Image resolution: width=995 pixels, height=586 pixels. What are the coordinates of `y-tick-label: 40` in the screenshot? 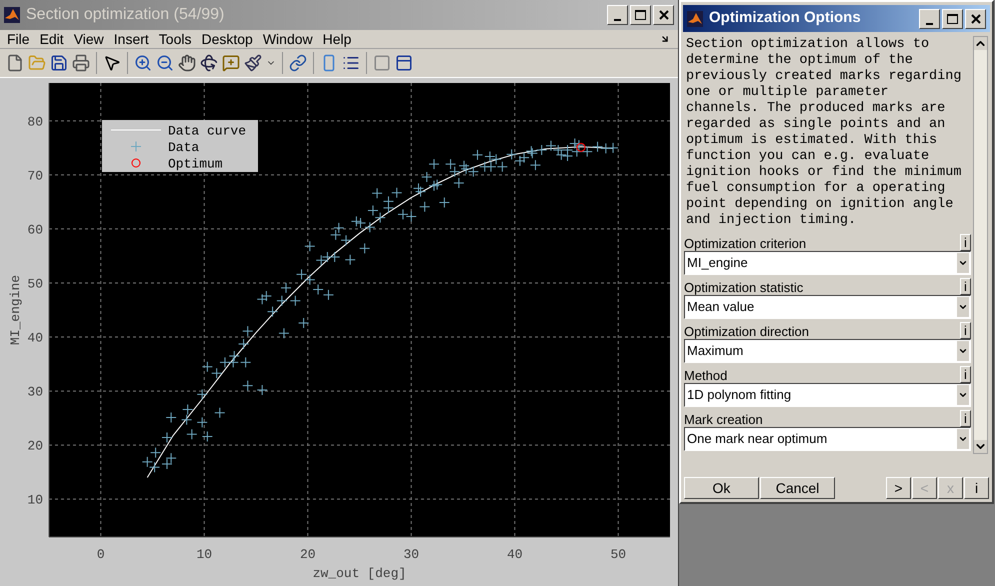 It's located at (35, 338).